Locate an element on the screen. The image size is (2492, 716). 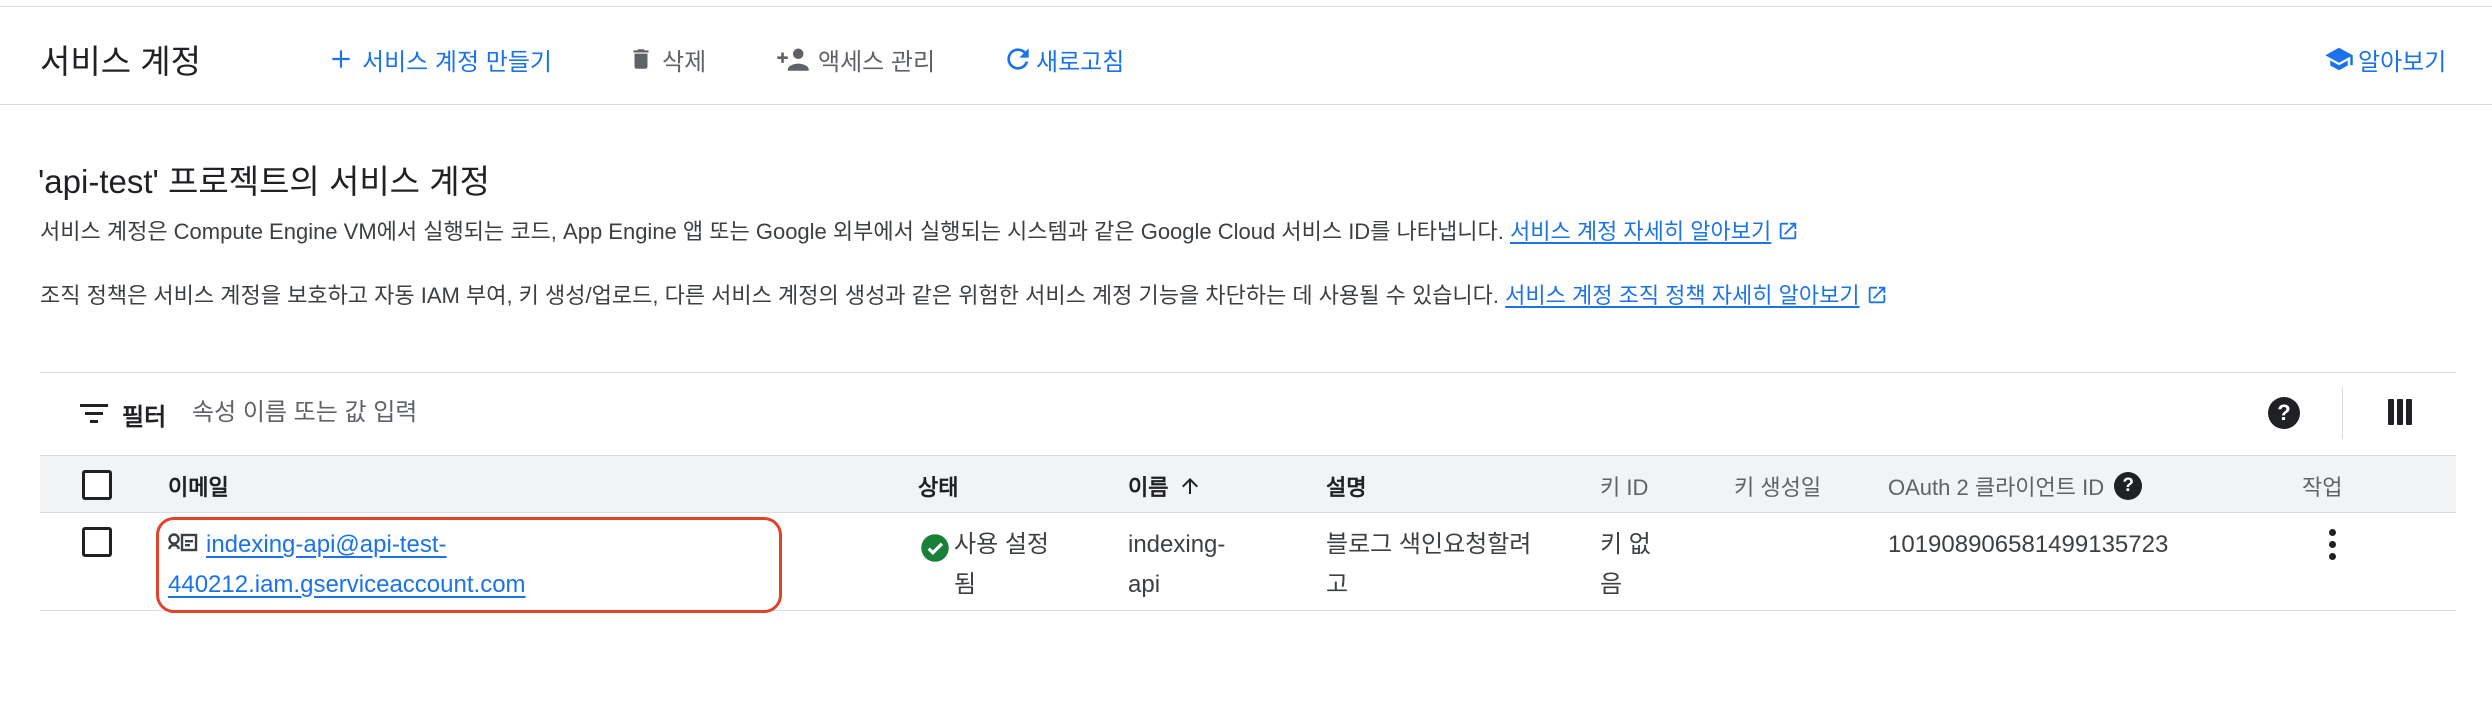
delete-button: 삭제 is located at coordinates (667, 59).